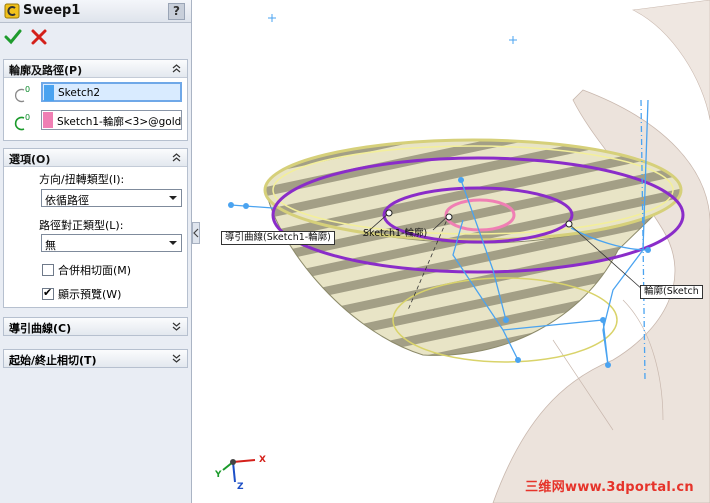 This screenshot has height=503, width=710. Describe the element at coordinates (12, 11) in the screenshot. I see `sweep-feature-icon` at that location.